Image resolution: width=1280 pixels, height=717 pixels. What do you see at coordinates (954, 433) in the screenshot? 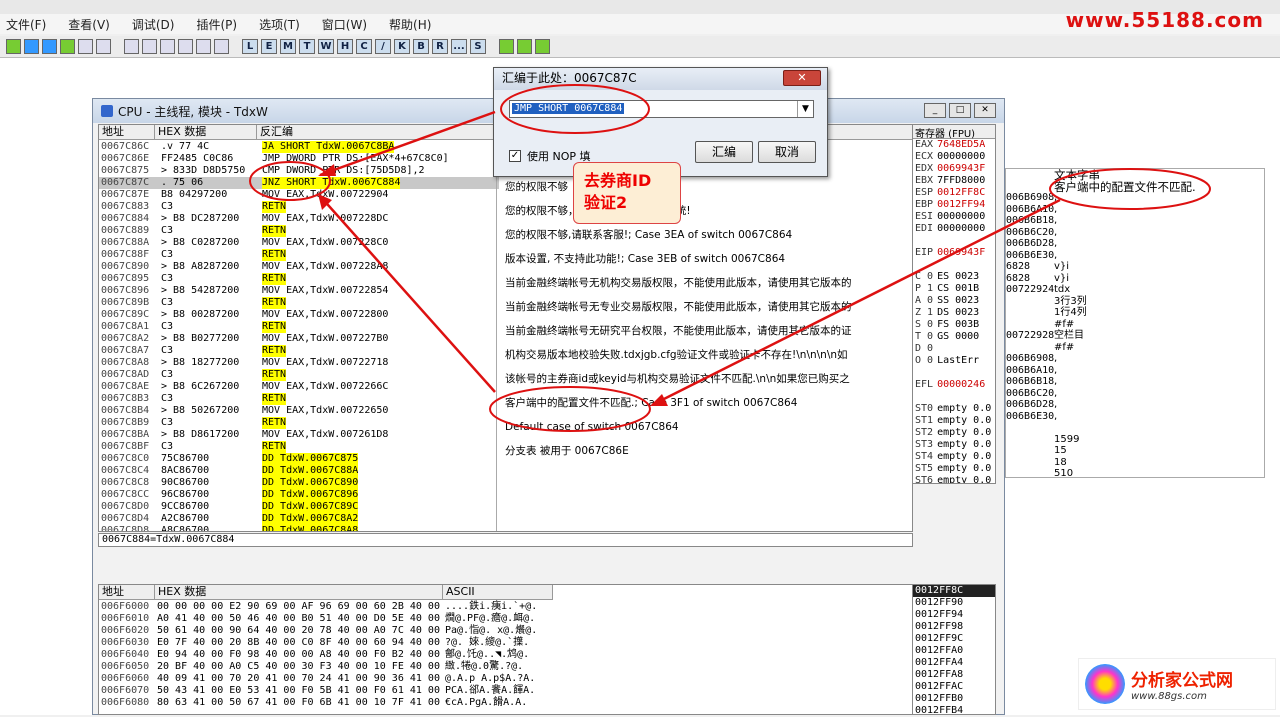
I see `register-row: ST2 empty 0.0` at bounding box center [954, 433].